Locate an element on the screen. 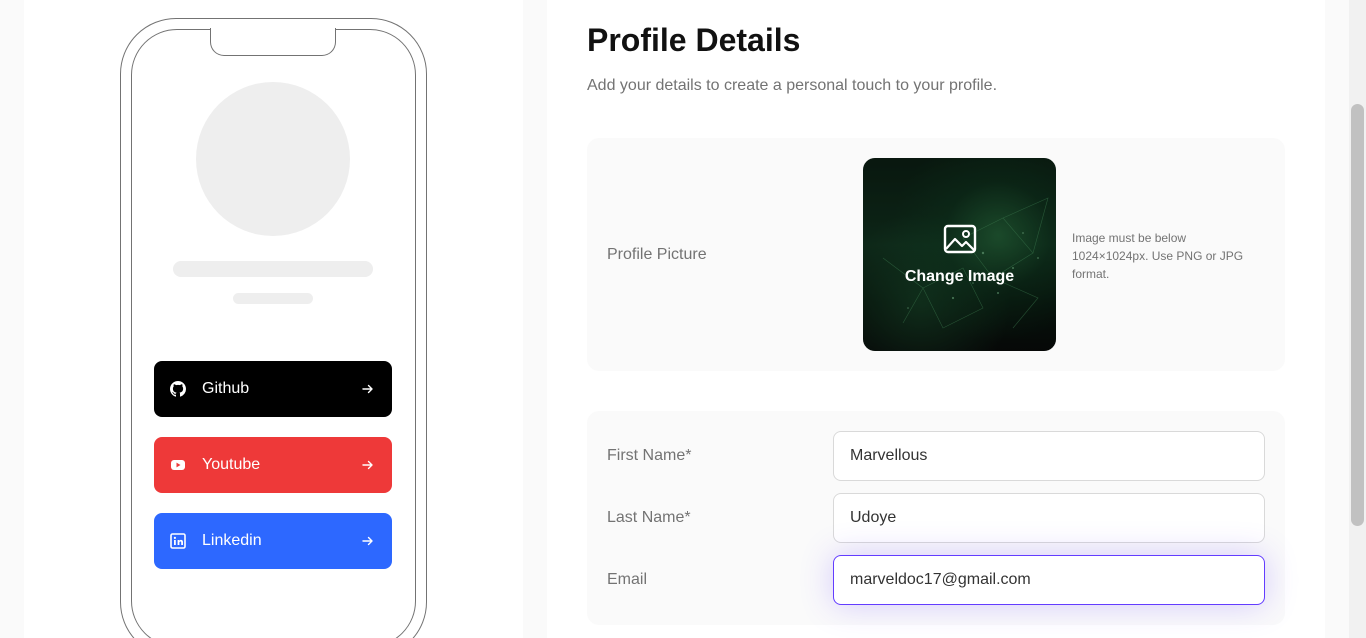 Image resolution: width=1366 pixels, height=638 pixels. last-name-input is located at coordinates (1049, 518).